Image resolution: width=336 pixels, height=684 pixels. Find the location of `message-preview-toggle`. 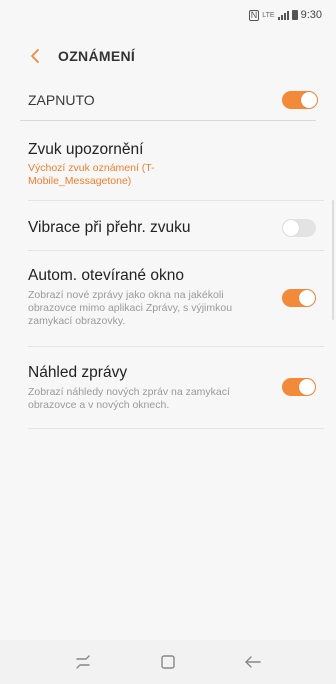

message-preview-toggle is located at coordinates (299, 387).